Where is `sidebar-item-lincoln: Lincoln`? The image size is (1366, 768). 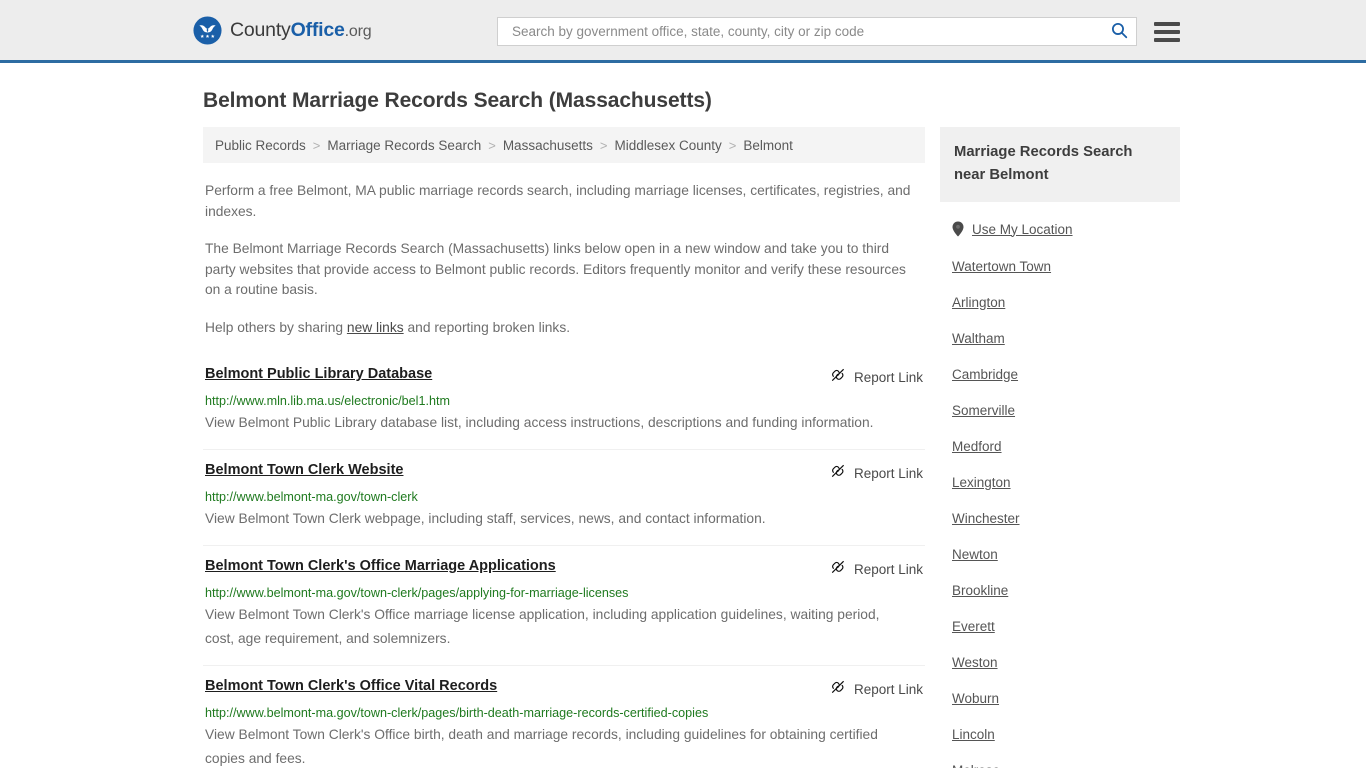
sidebar-item-lincoln: Lincoln is located at coordinates (1066, 734).